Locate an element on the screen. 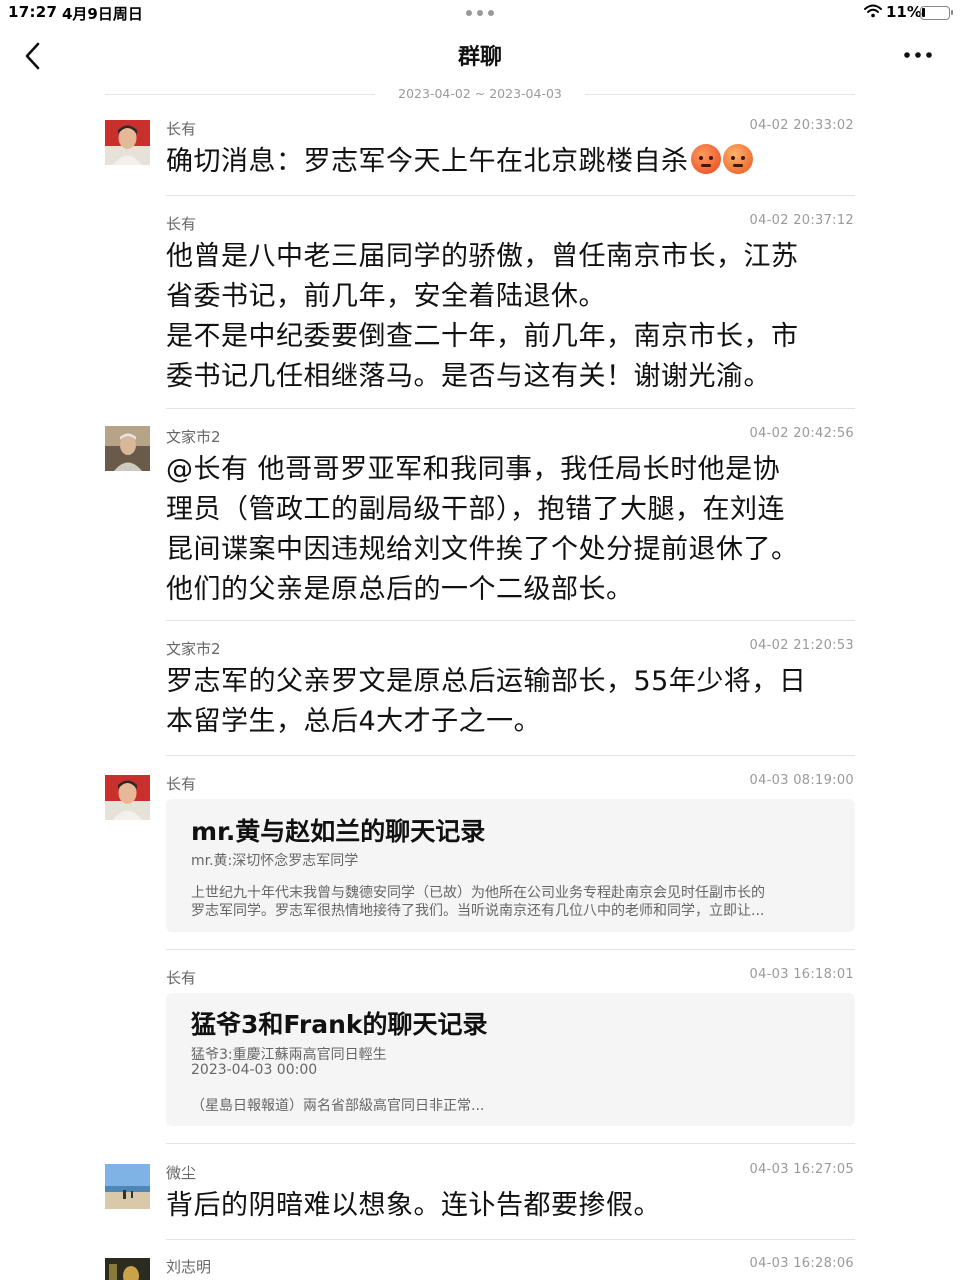 This screenshot has height=1280, width=960. message-text-line: 罗志军的父亲罗文是原总后运输部长，55年少将，日 is located at coordinates (486, 681).